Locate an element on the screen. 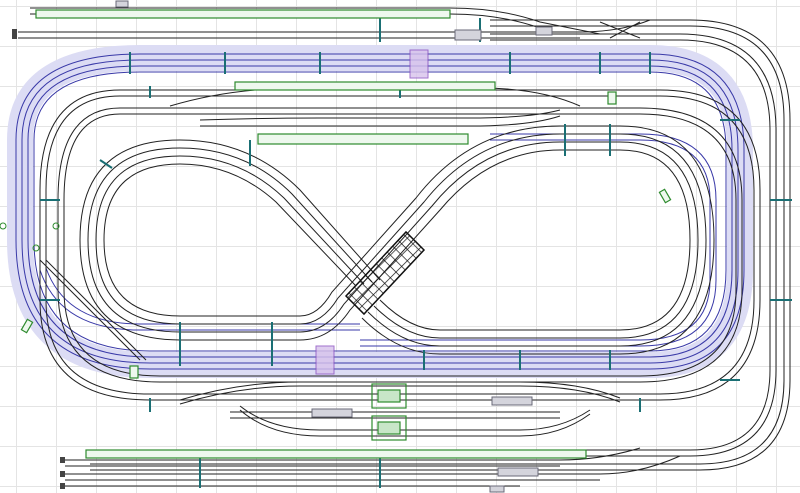  signal-marker-icon is located at coordinates (3, 226).